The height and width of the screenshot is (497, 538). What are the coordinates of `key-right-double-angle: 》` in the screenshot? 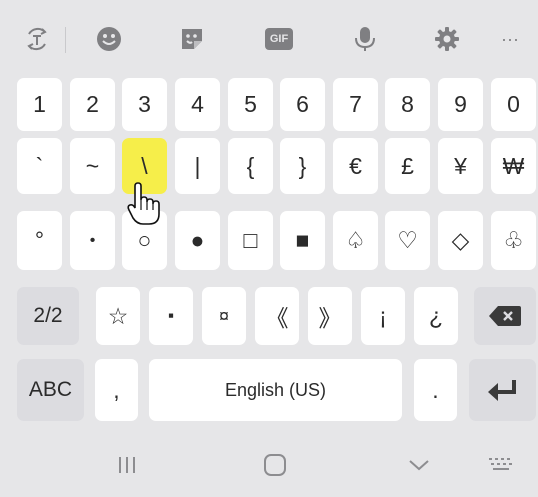 It's located at (330, 316).